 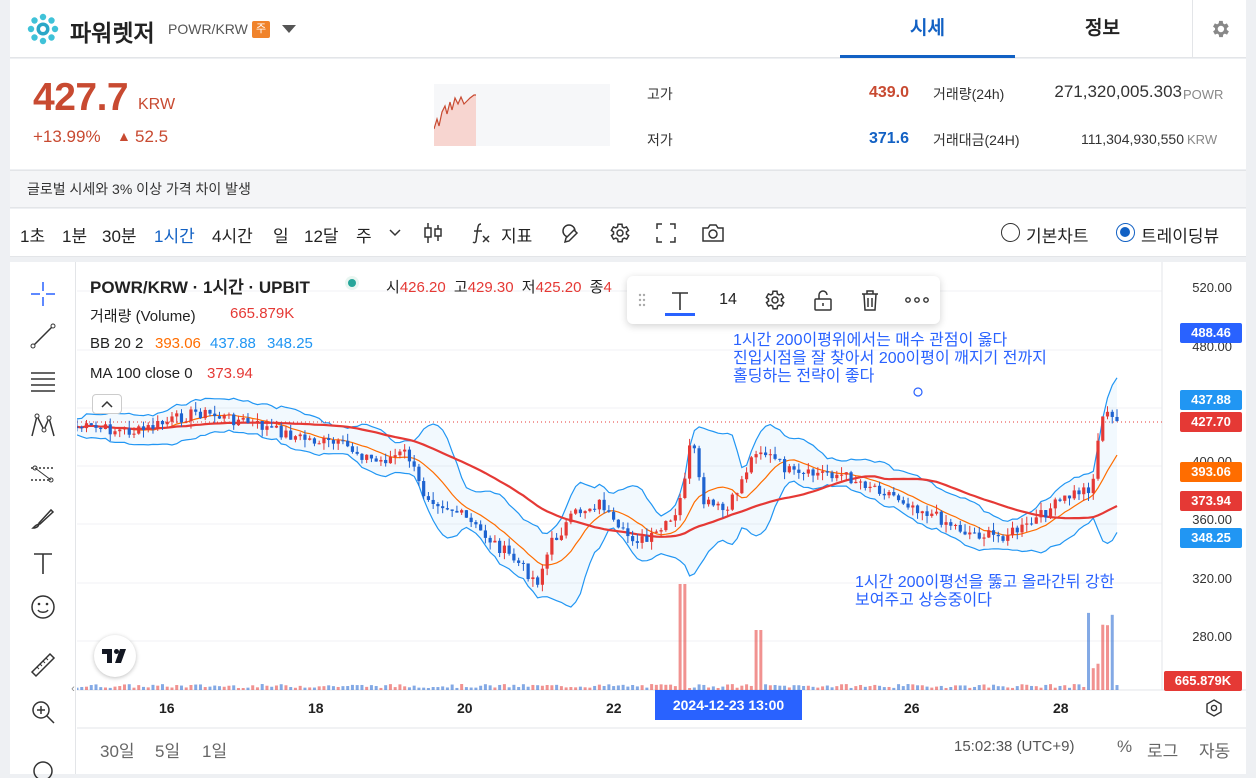 I want to click on coin-dropdown-button, so click(x=289, y=29).